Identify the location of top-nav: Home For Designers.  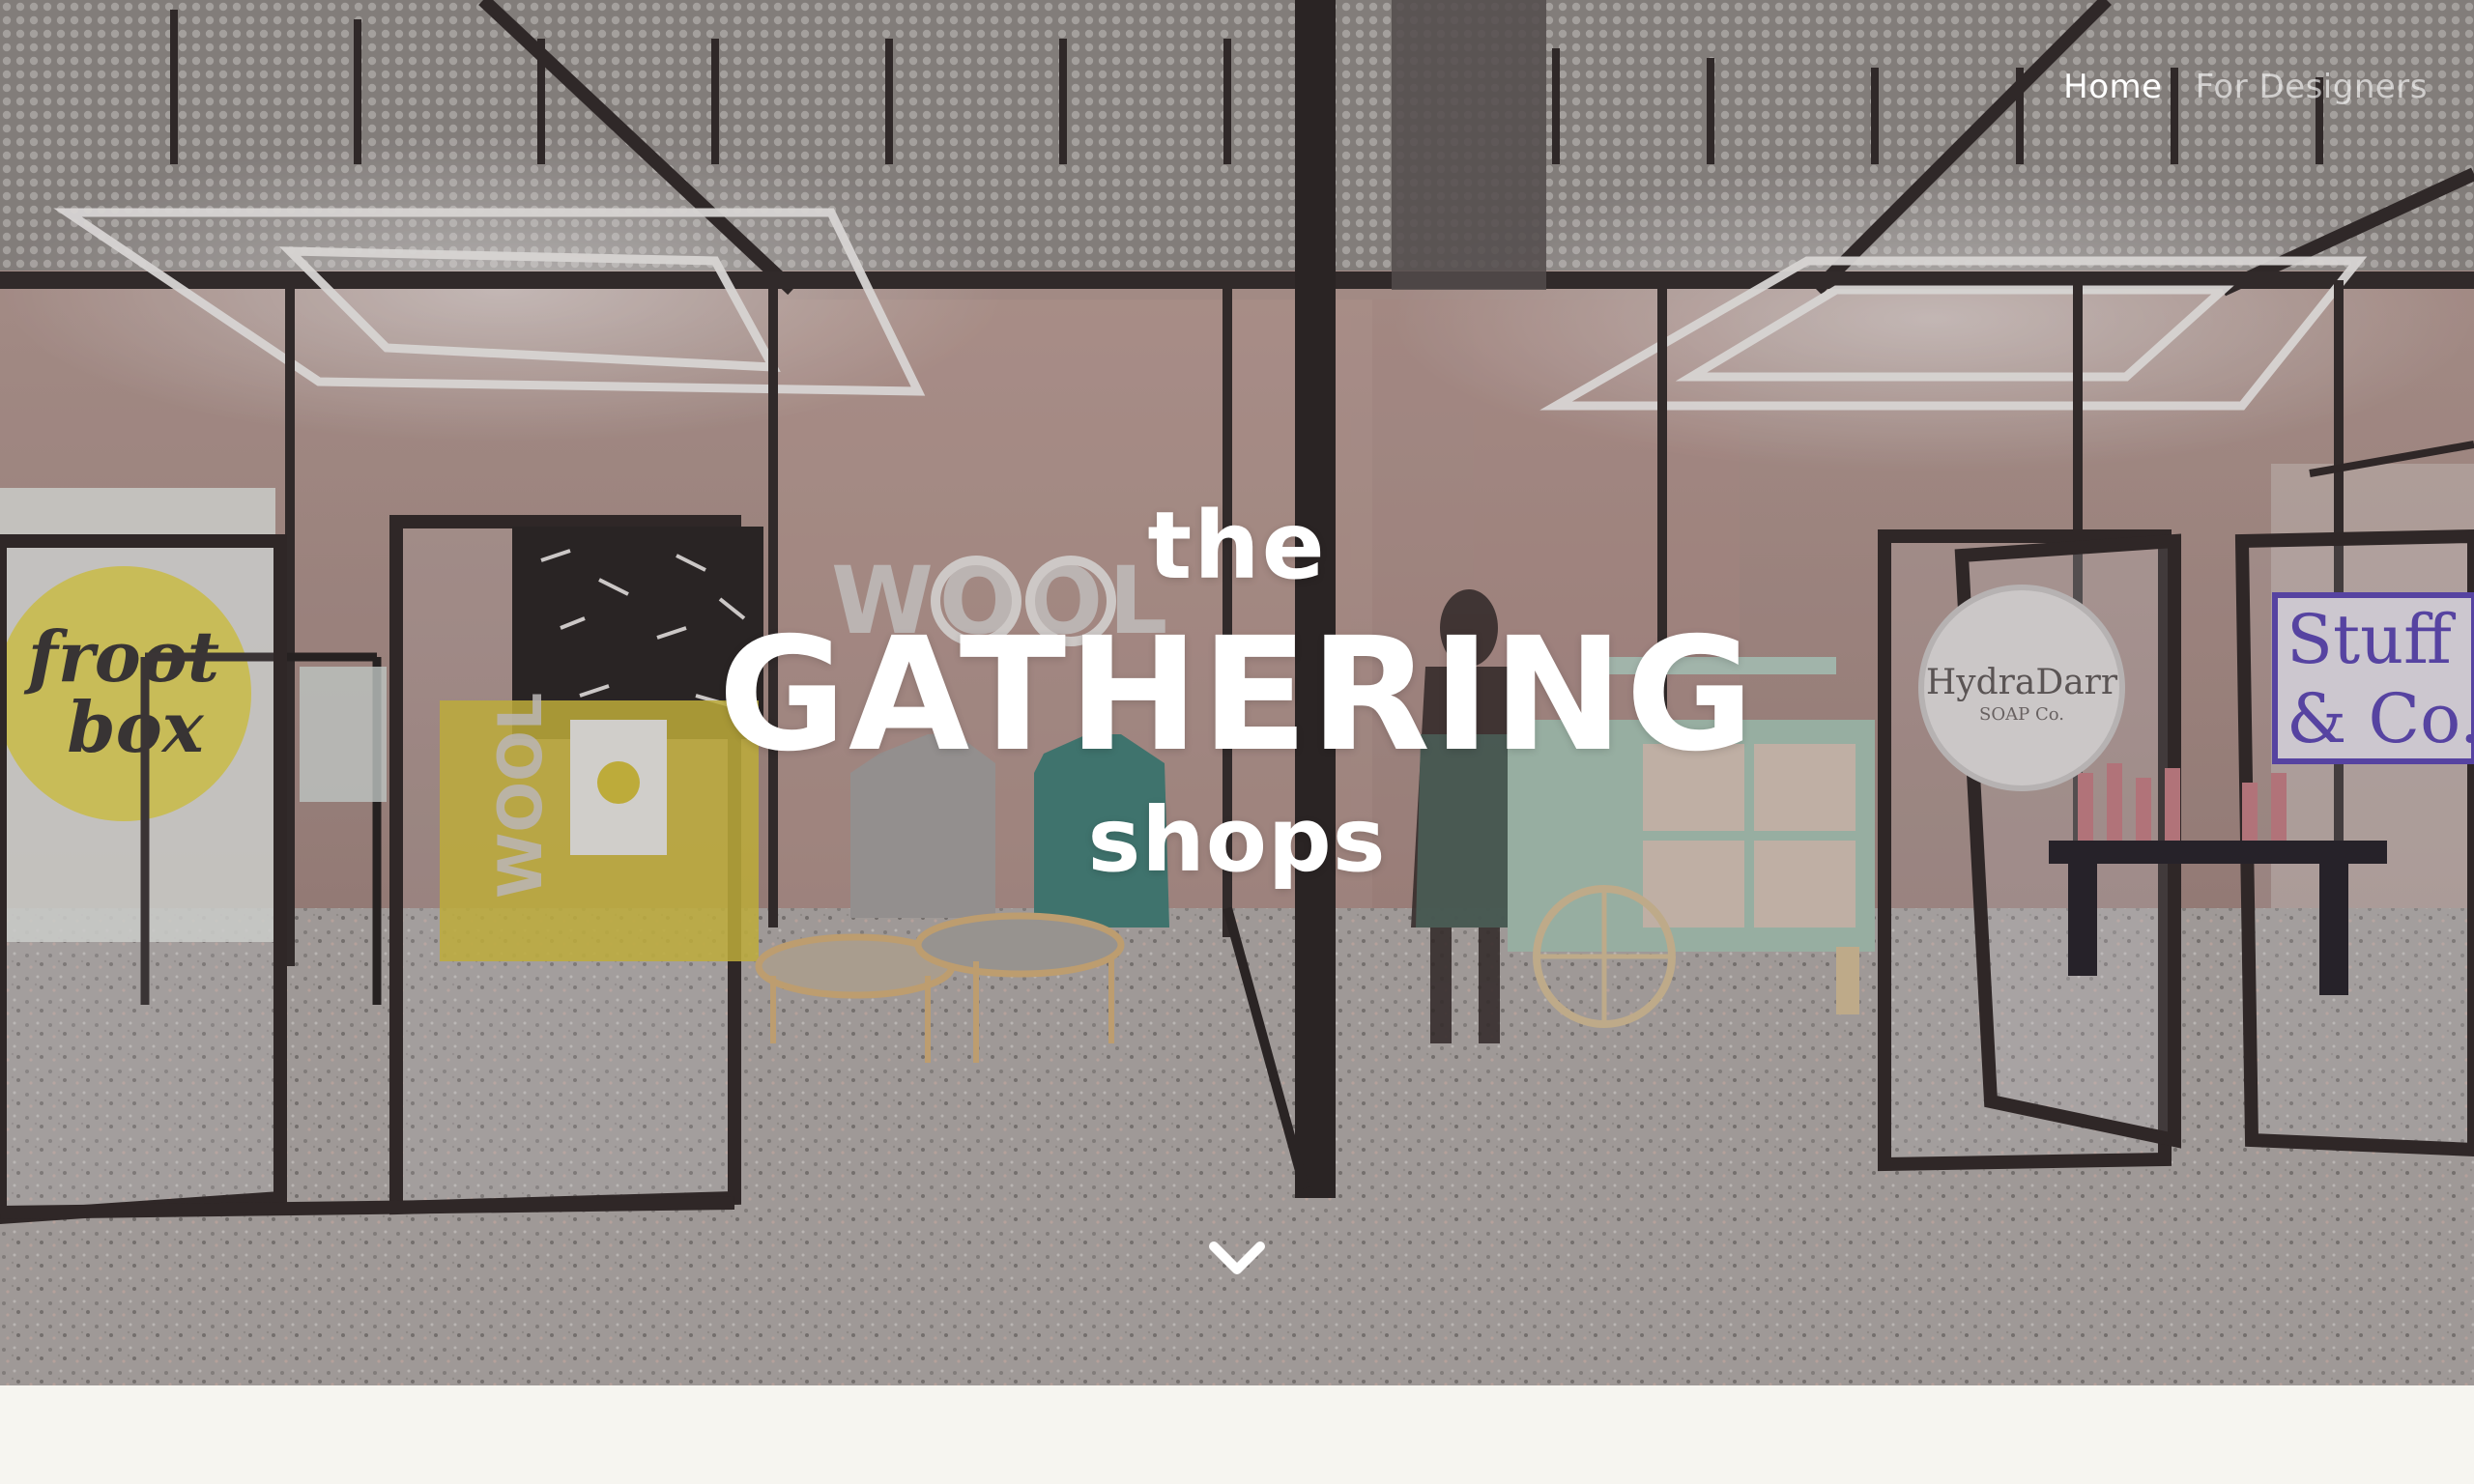
(2245, 87).